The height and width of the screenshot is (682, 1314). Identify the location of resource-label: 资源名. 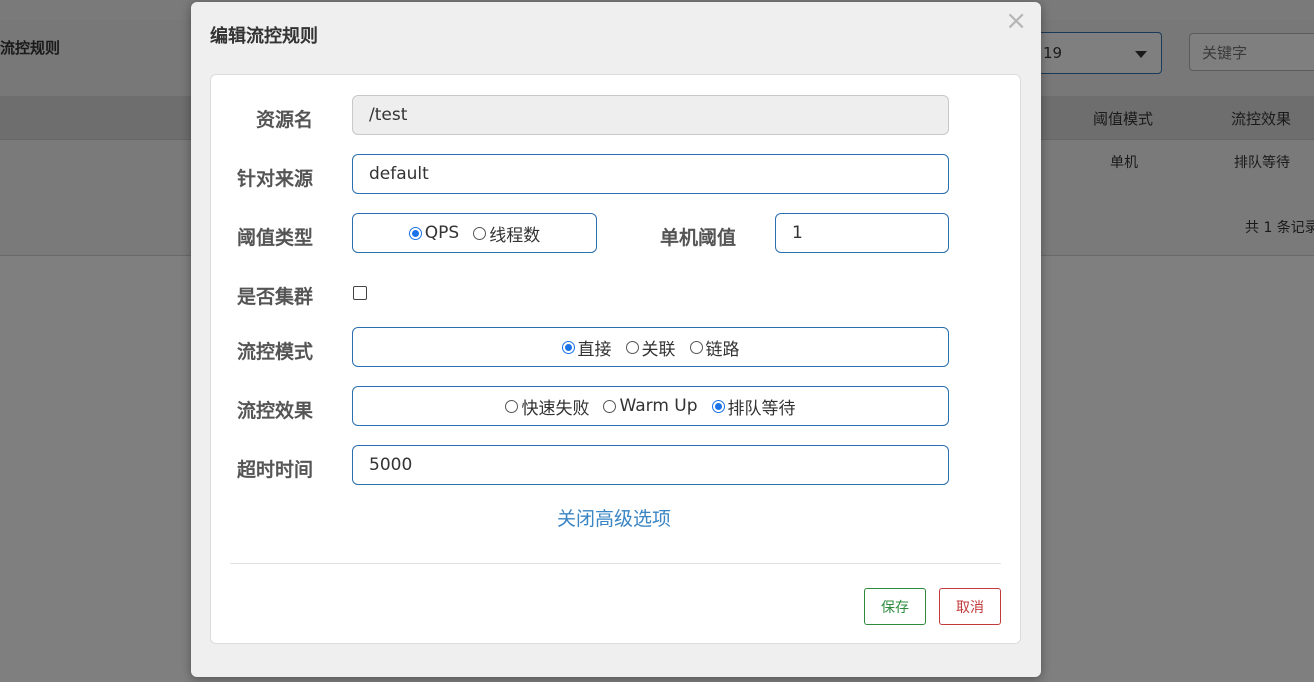
(285, 120).